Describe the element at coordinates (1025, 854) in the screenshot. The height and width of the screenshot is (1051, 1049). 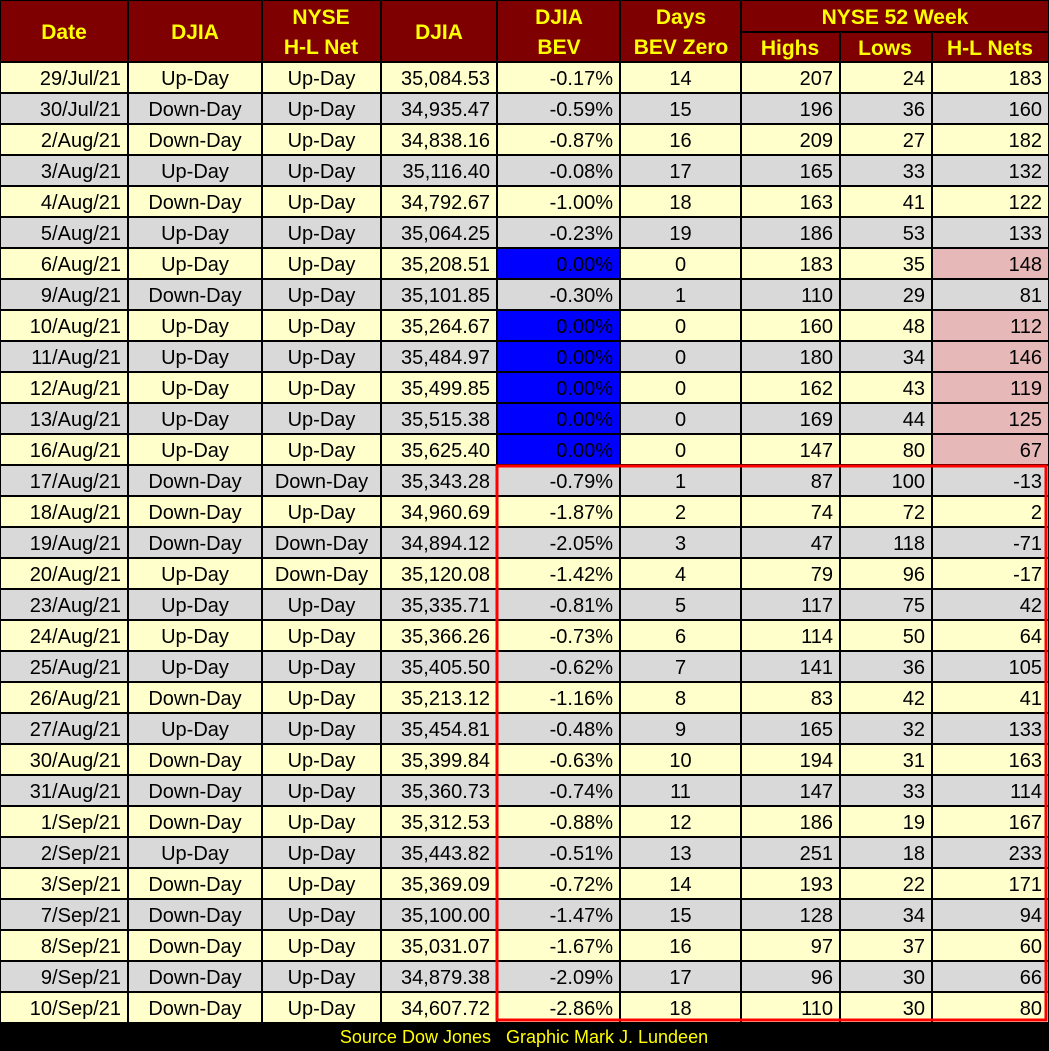
I see `cell-hl-nets: 233` at that location.